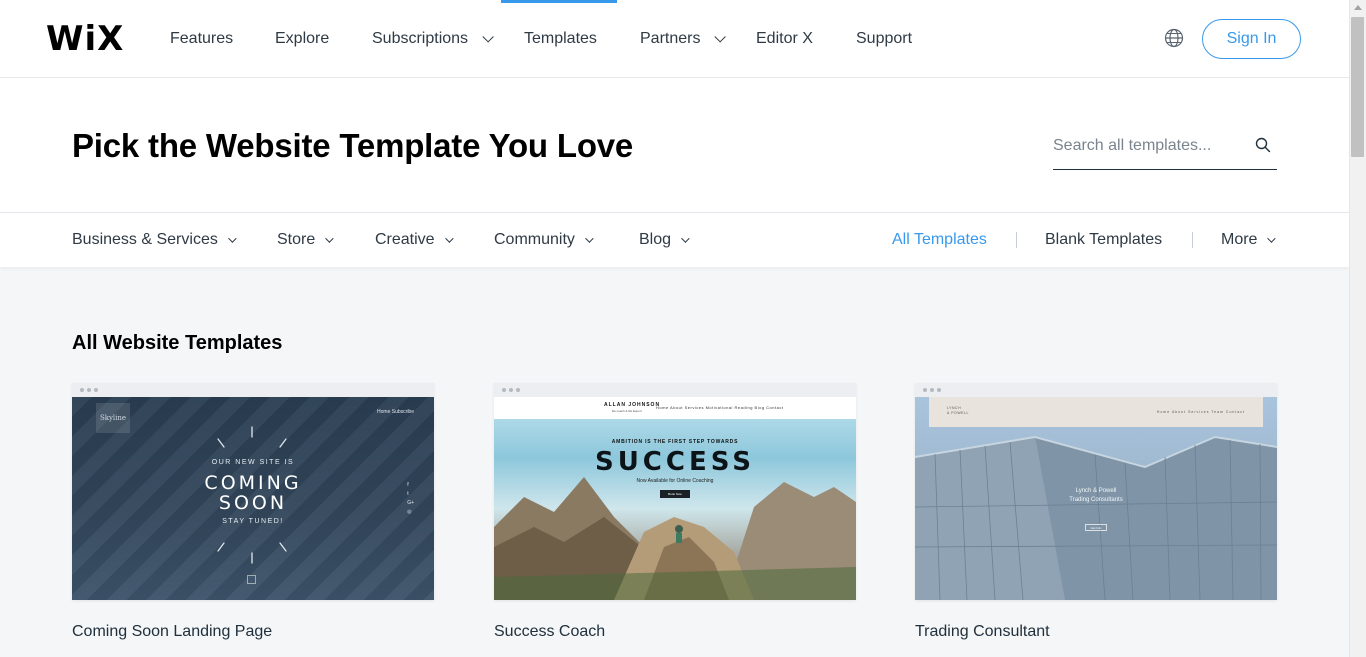 Image resolution: width=1366 pixels, height=657 pixels. I want to click on category-community: Community, so click(544, 240).